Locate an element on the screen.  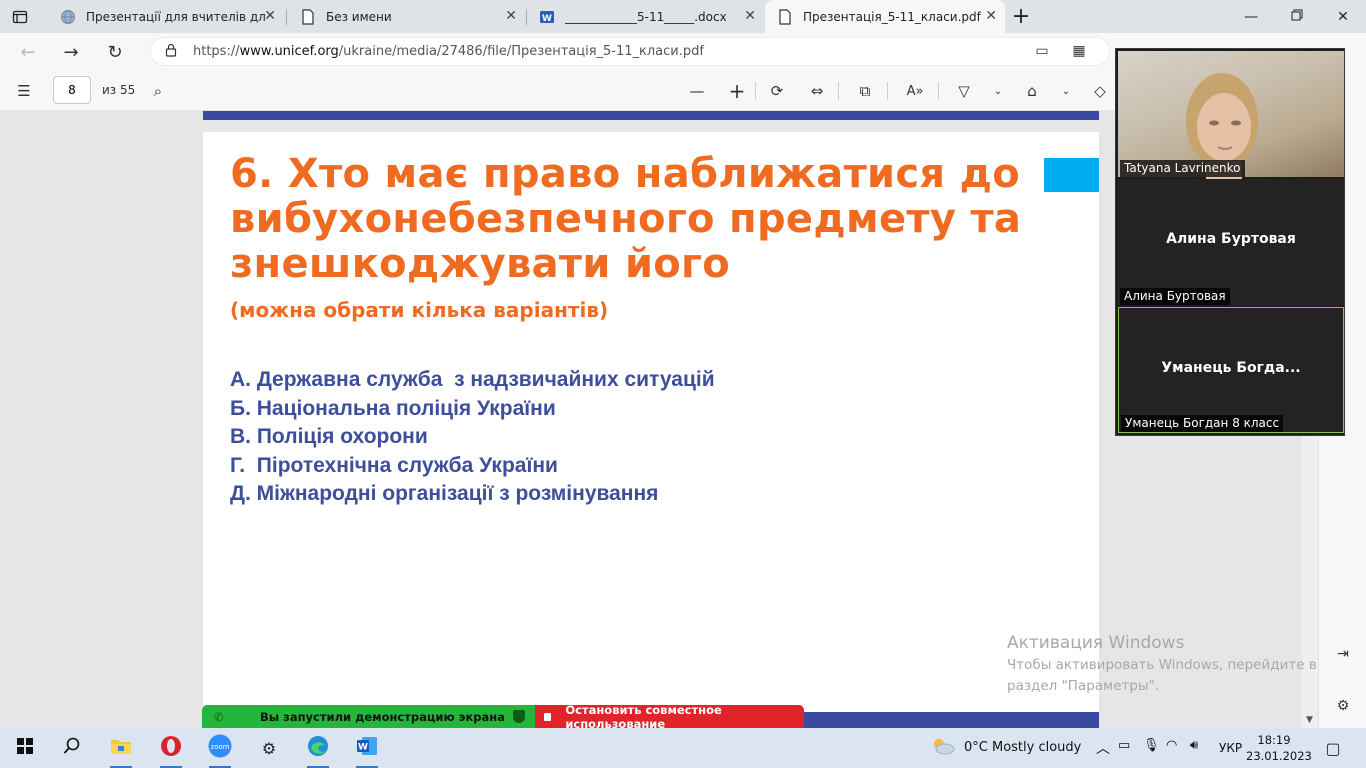
participant-display-name: Алина Буртовая is located at coordinates (1231, 239).